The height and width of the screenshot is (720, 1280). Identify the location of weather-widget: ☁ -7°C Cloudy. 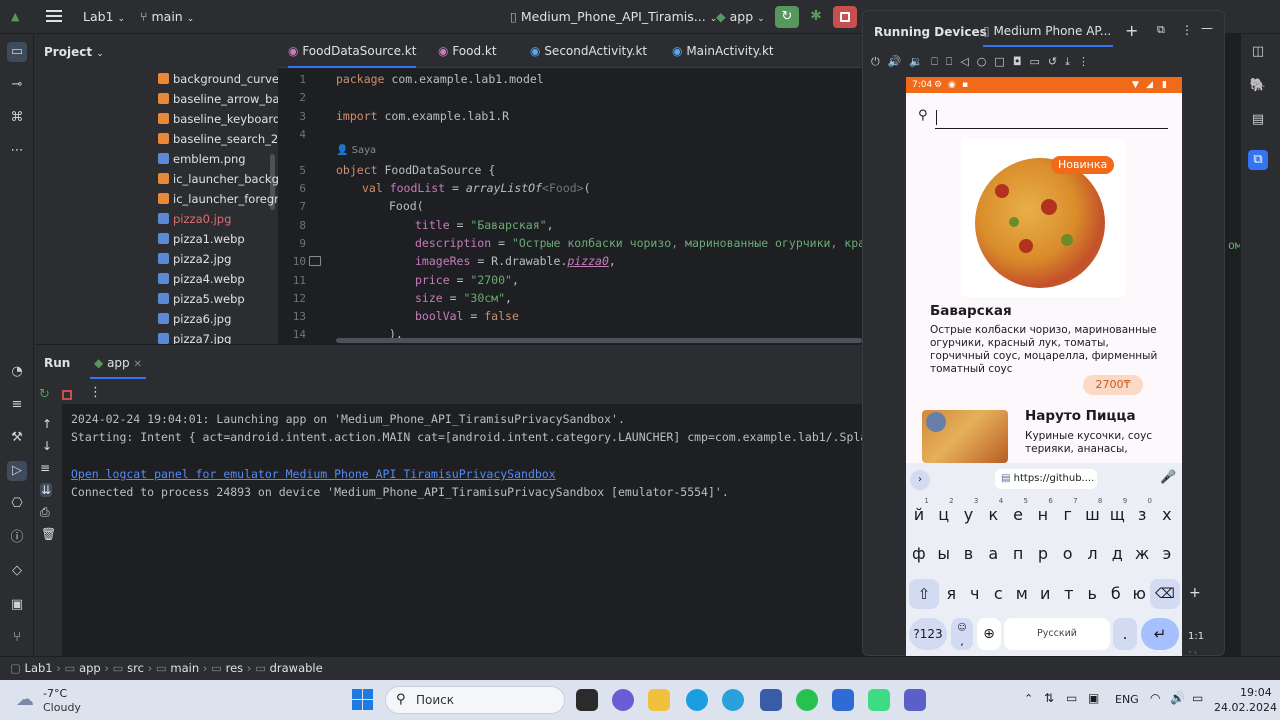
(71, 701).